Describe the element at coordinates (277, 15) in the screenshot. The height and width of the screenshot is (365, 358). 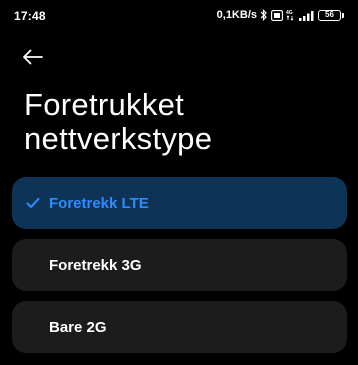
I see `volte-icon` at that location.